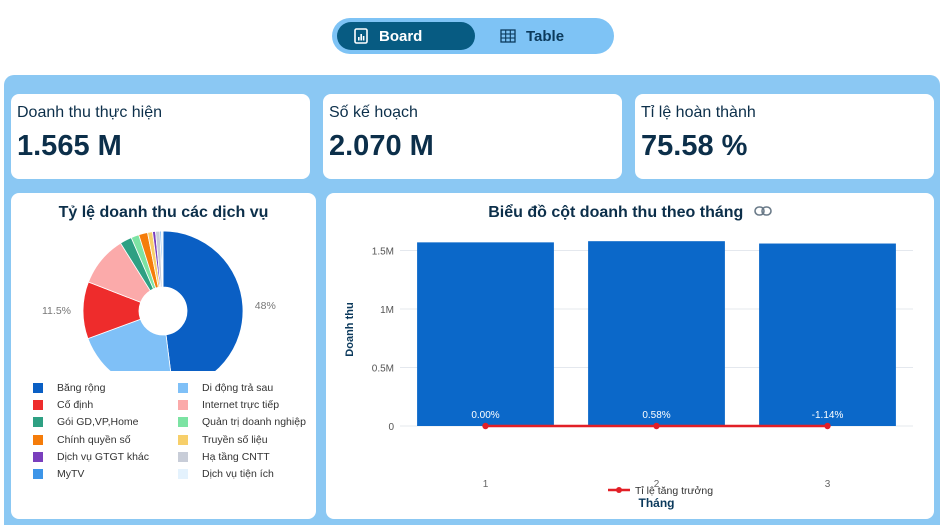  Describe the element at coordinates (698, 112) in the screenshot. I see `kpi-label: Tỉ lệ hoàn thành` at that location.